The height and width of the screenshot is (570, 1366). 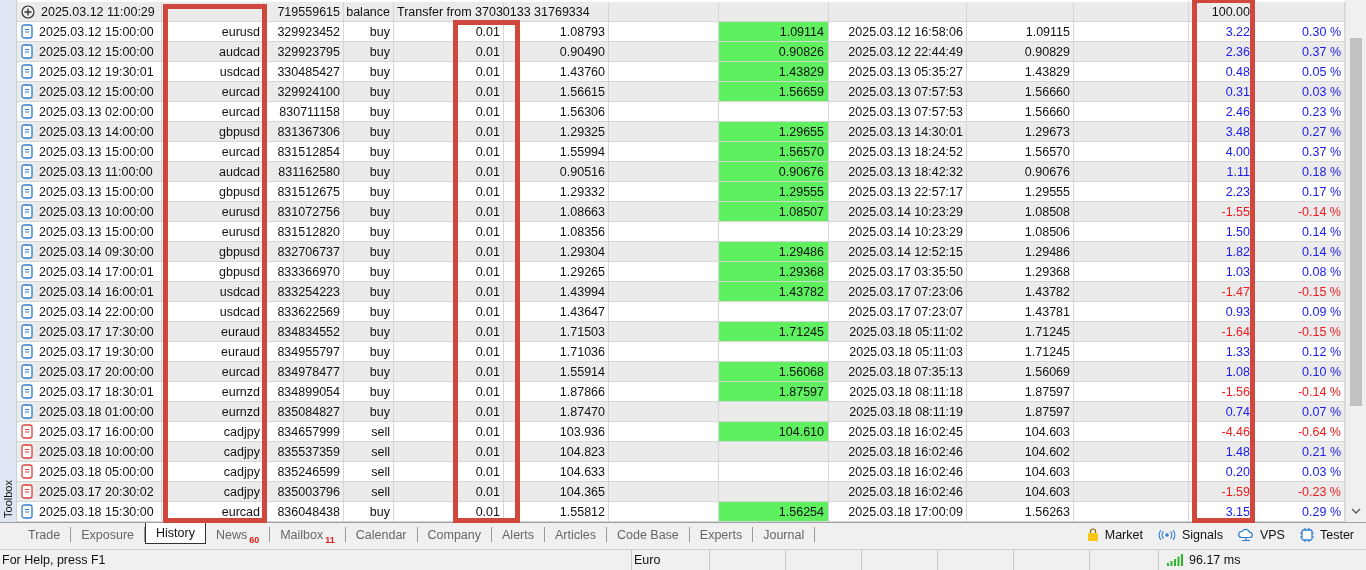 I want to click on toolbar-button: Market, so click(x=1114, y=534).